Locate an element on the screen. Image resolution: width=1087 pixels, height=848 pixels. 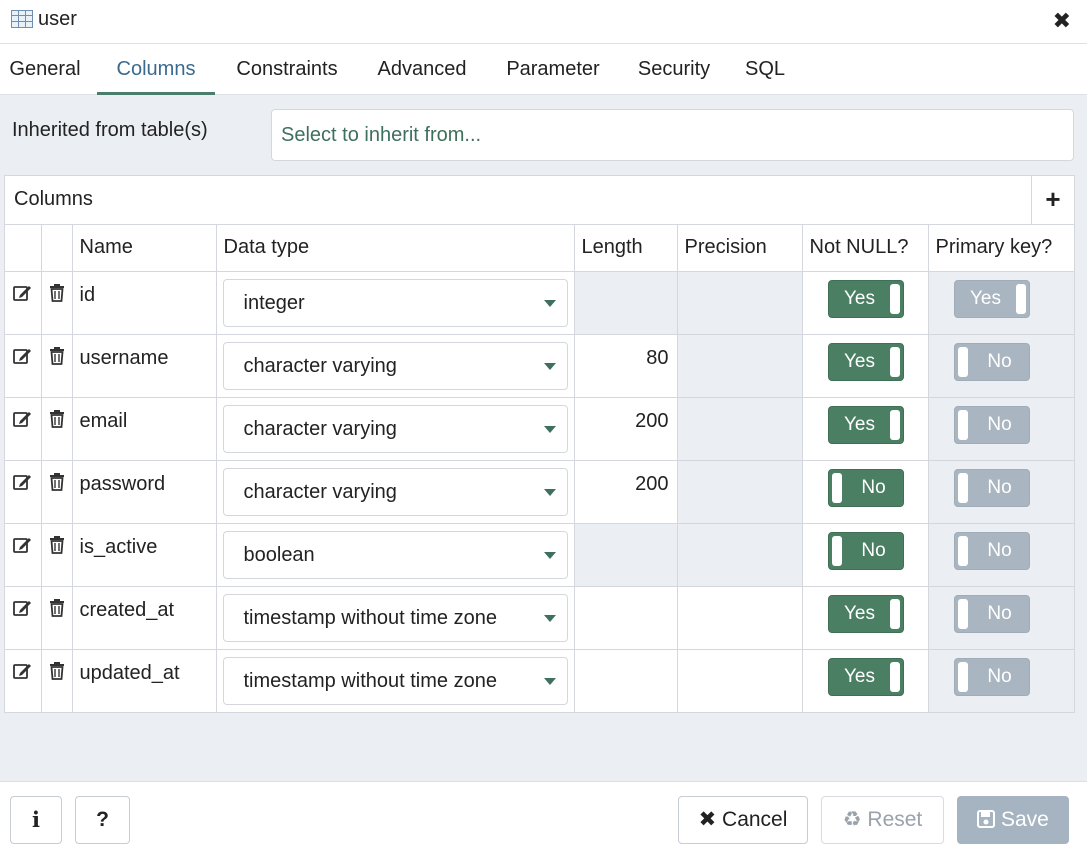
cancel-button: ✖ Cancel is located at coordinates (743, 820).